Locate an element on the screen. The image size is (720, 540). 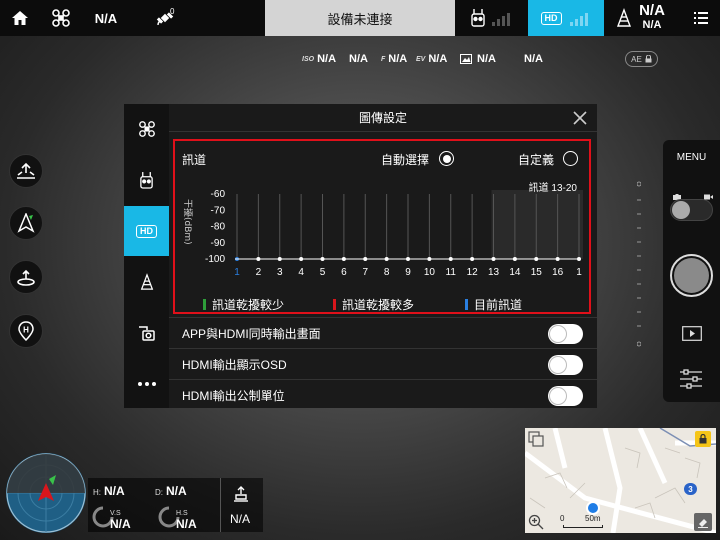
vs-label: V.S is located at coordinates (115, 513).